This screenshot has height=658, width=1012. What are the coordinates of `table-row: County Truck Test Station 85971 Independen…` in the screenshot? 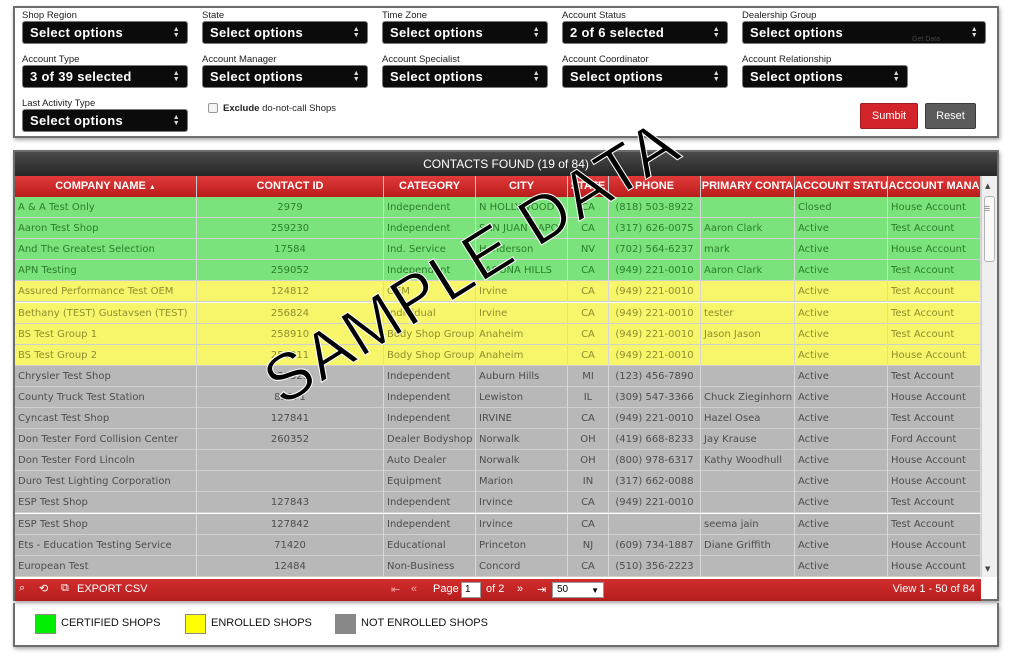 It's located at (498, 397).